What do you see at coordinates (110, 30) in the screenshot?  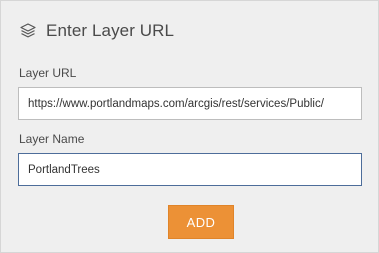 I see `panel-title: Enter Layer URL` at bounding box center [110, 30].